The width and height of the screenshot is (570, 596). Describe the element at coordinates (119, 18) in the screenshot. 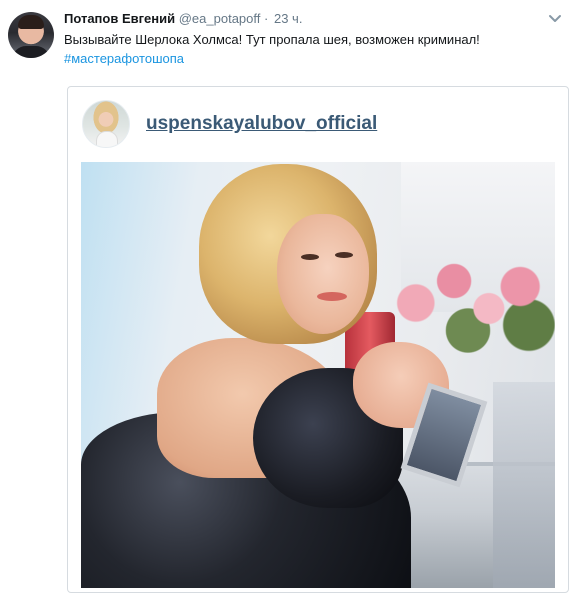

I see `author-name: Потапов Евгений` at that location.